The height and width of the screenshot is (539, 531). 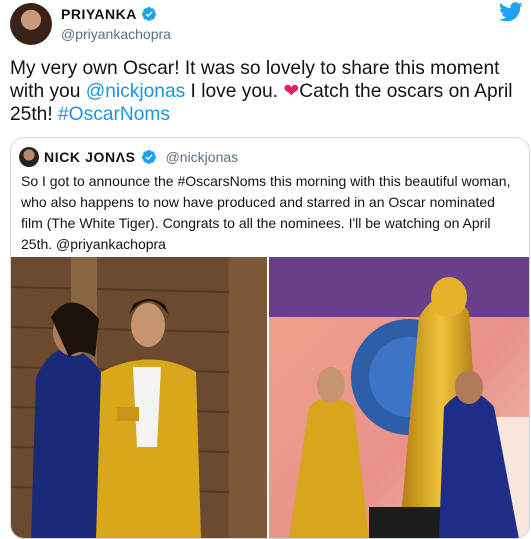 What do you see at coordinates (114, 114) in the screenshot?
I see `hashtag-link: #OscarNoms` at bounding box center [114, 114].